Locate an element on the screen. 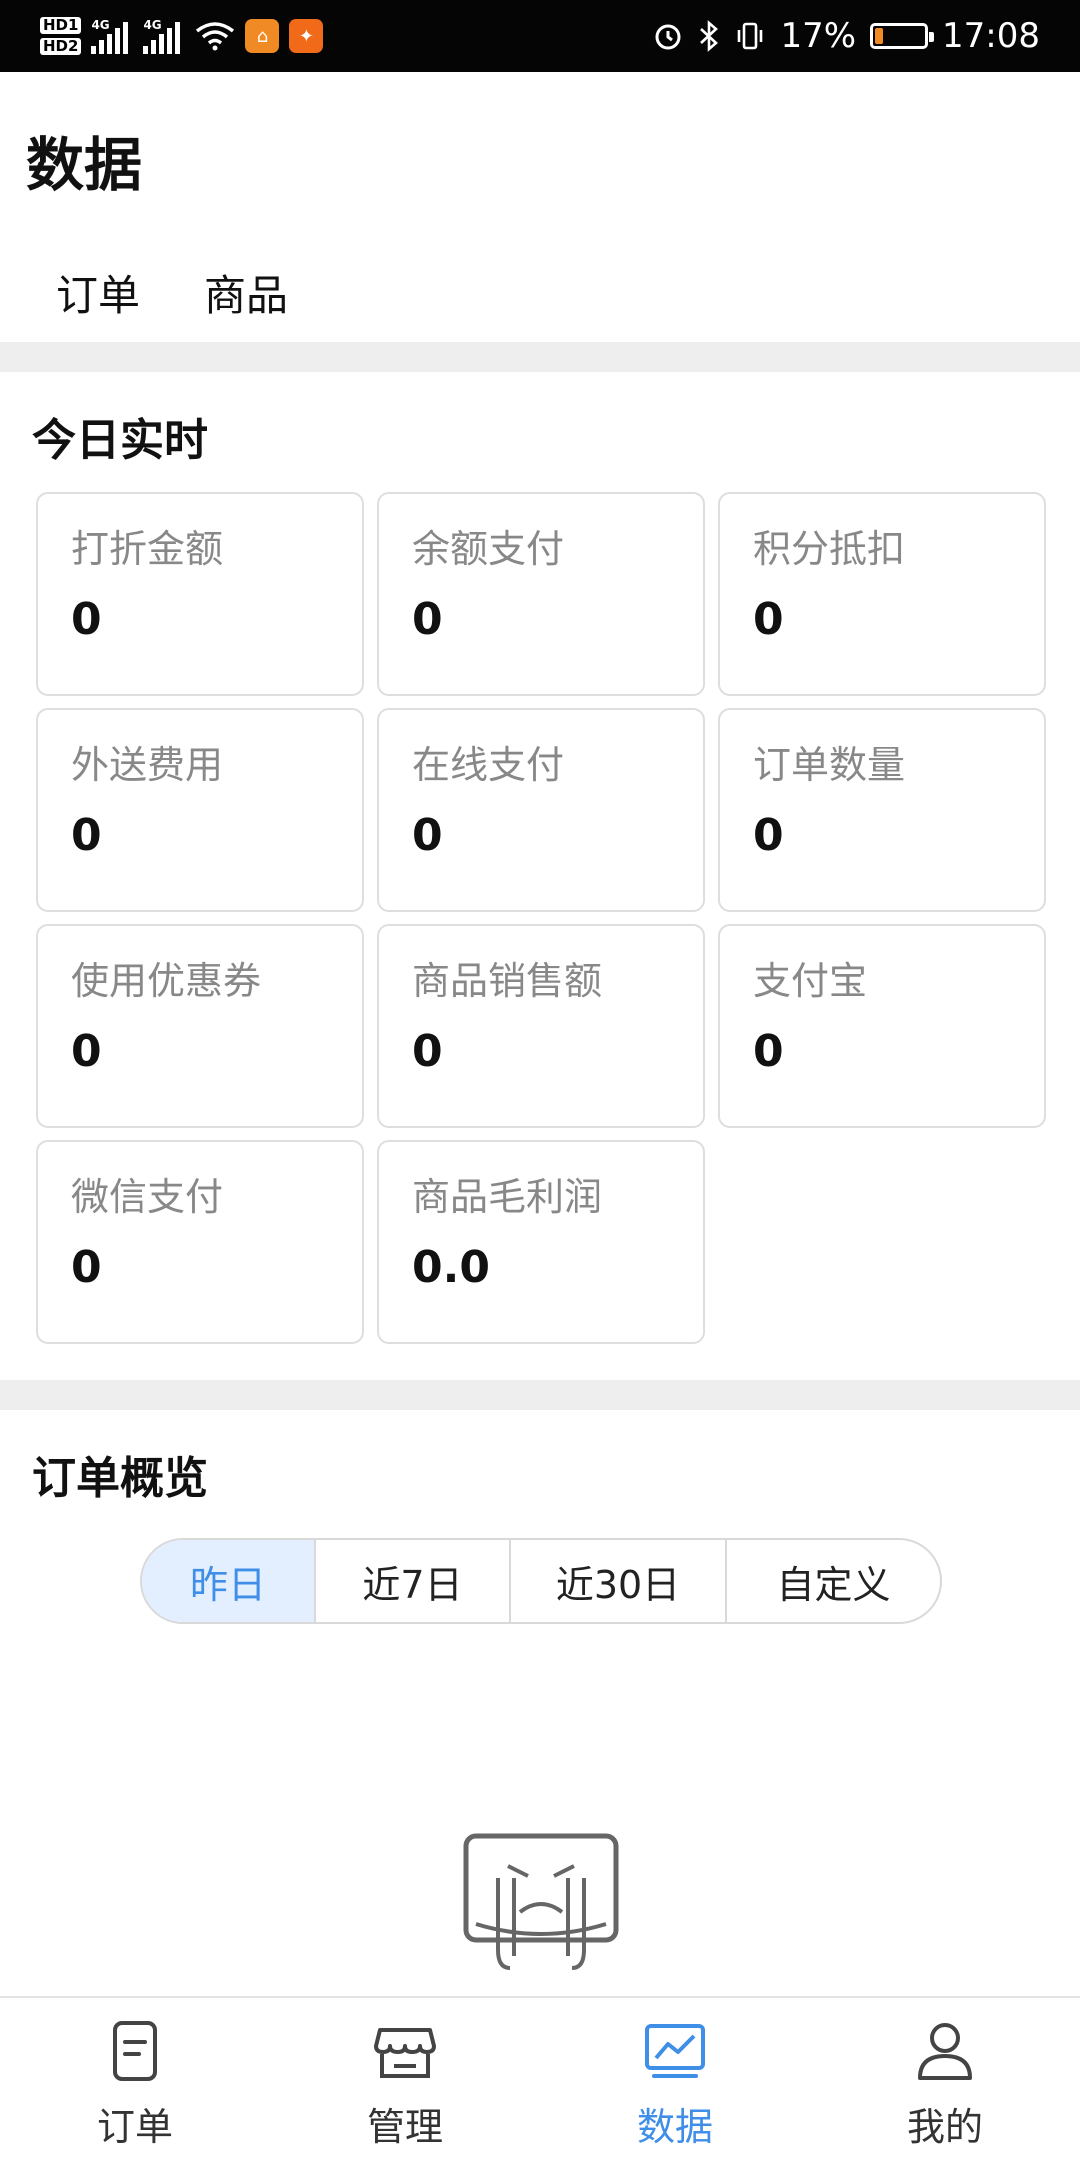  nav-profile: 我的 is located at coordinates (945, 2079).